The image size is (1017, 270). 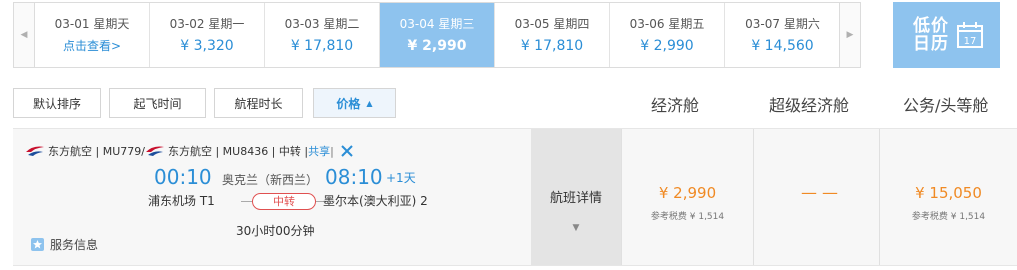 I want to click on service-info-link: 服务信息, so click(x=64, y=244).